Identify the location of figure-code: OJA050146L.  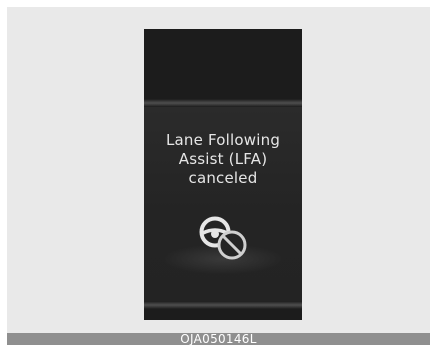
(218, 339).